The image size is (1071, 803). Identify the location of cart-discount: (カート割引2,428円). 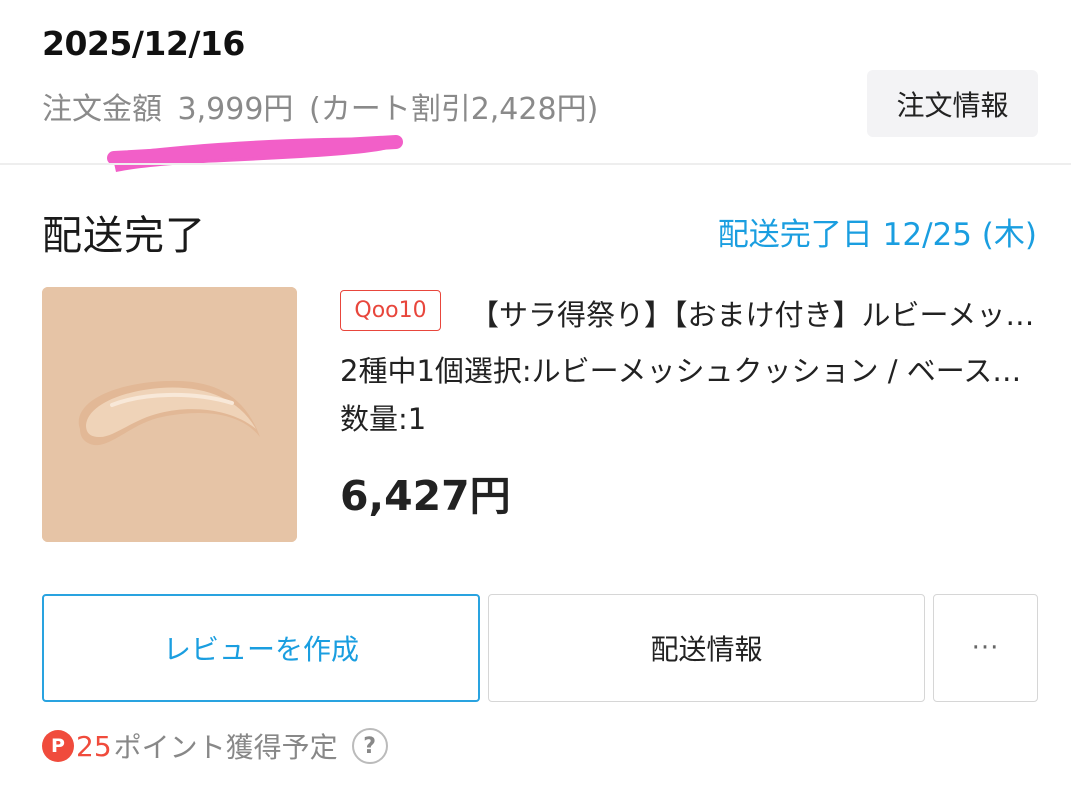
(453, 109).